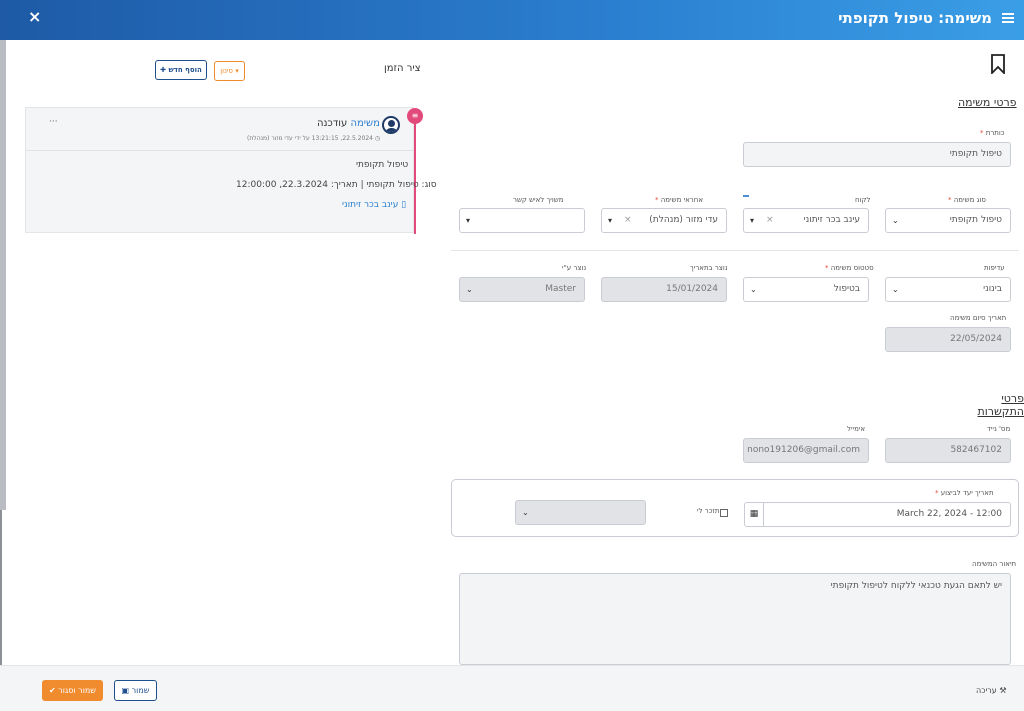 The width and height of the screenshot is (1024, 711). I want to click on floppy-icon: ▣, so click(125, 690).